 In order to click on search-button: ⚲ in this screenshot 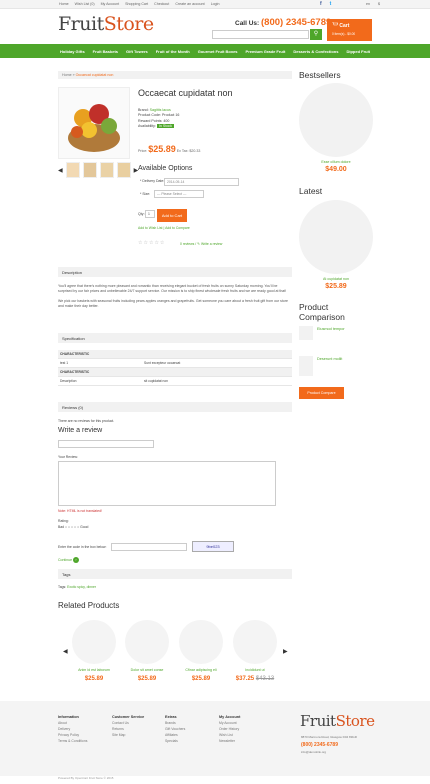, I will do `click(316, 34)`.